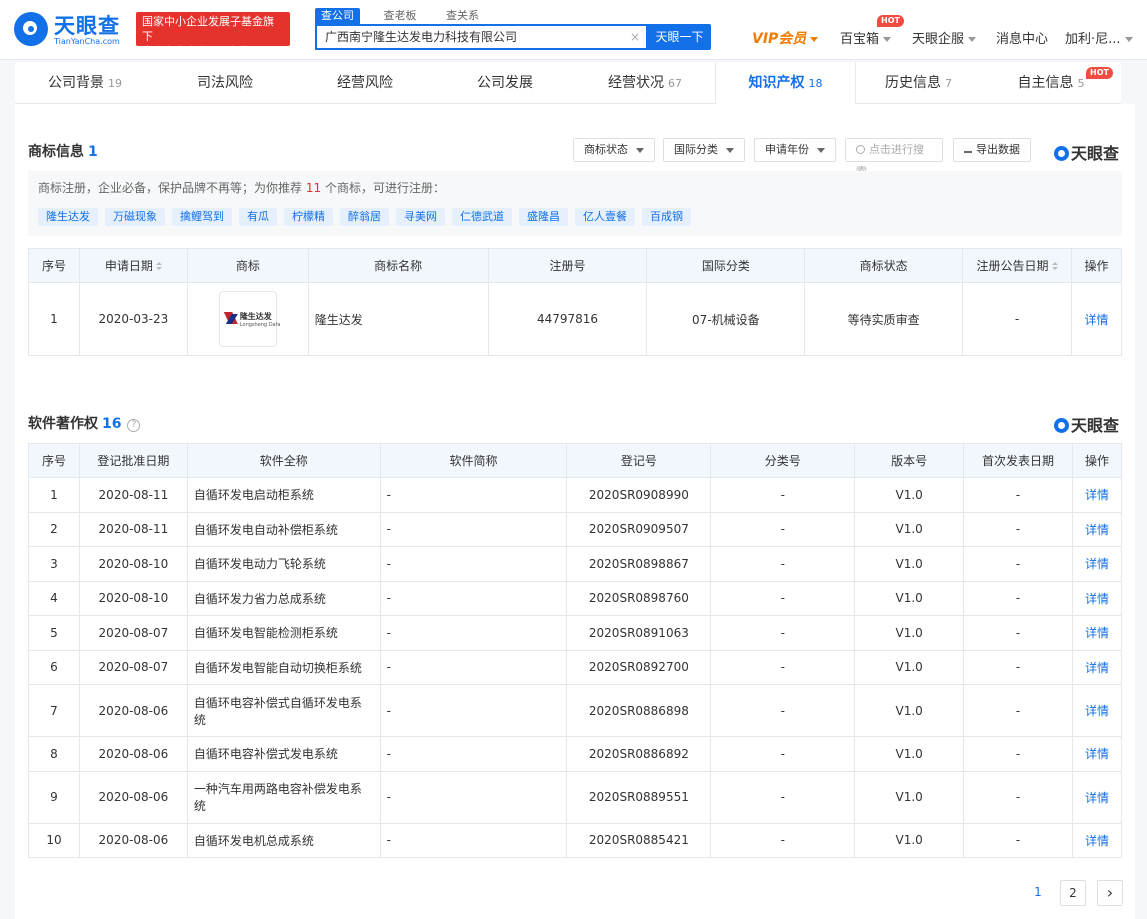 The height and width of the screenshot is (919, 1147). What do you see at coordinates (704, 150) in the screenshot?
I see `intl-class-filter: 国际分类` at bounding box center [704, 150].